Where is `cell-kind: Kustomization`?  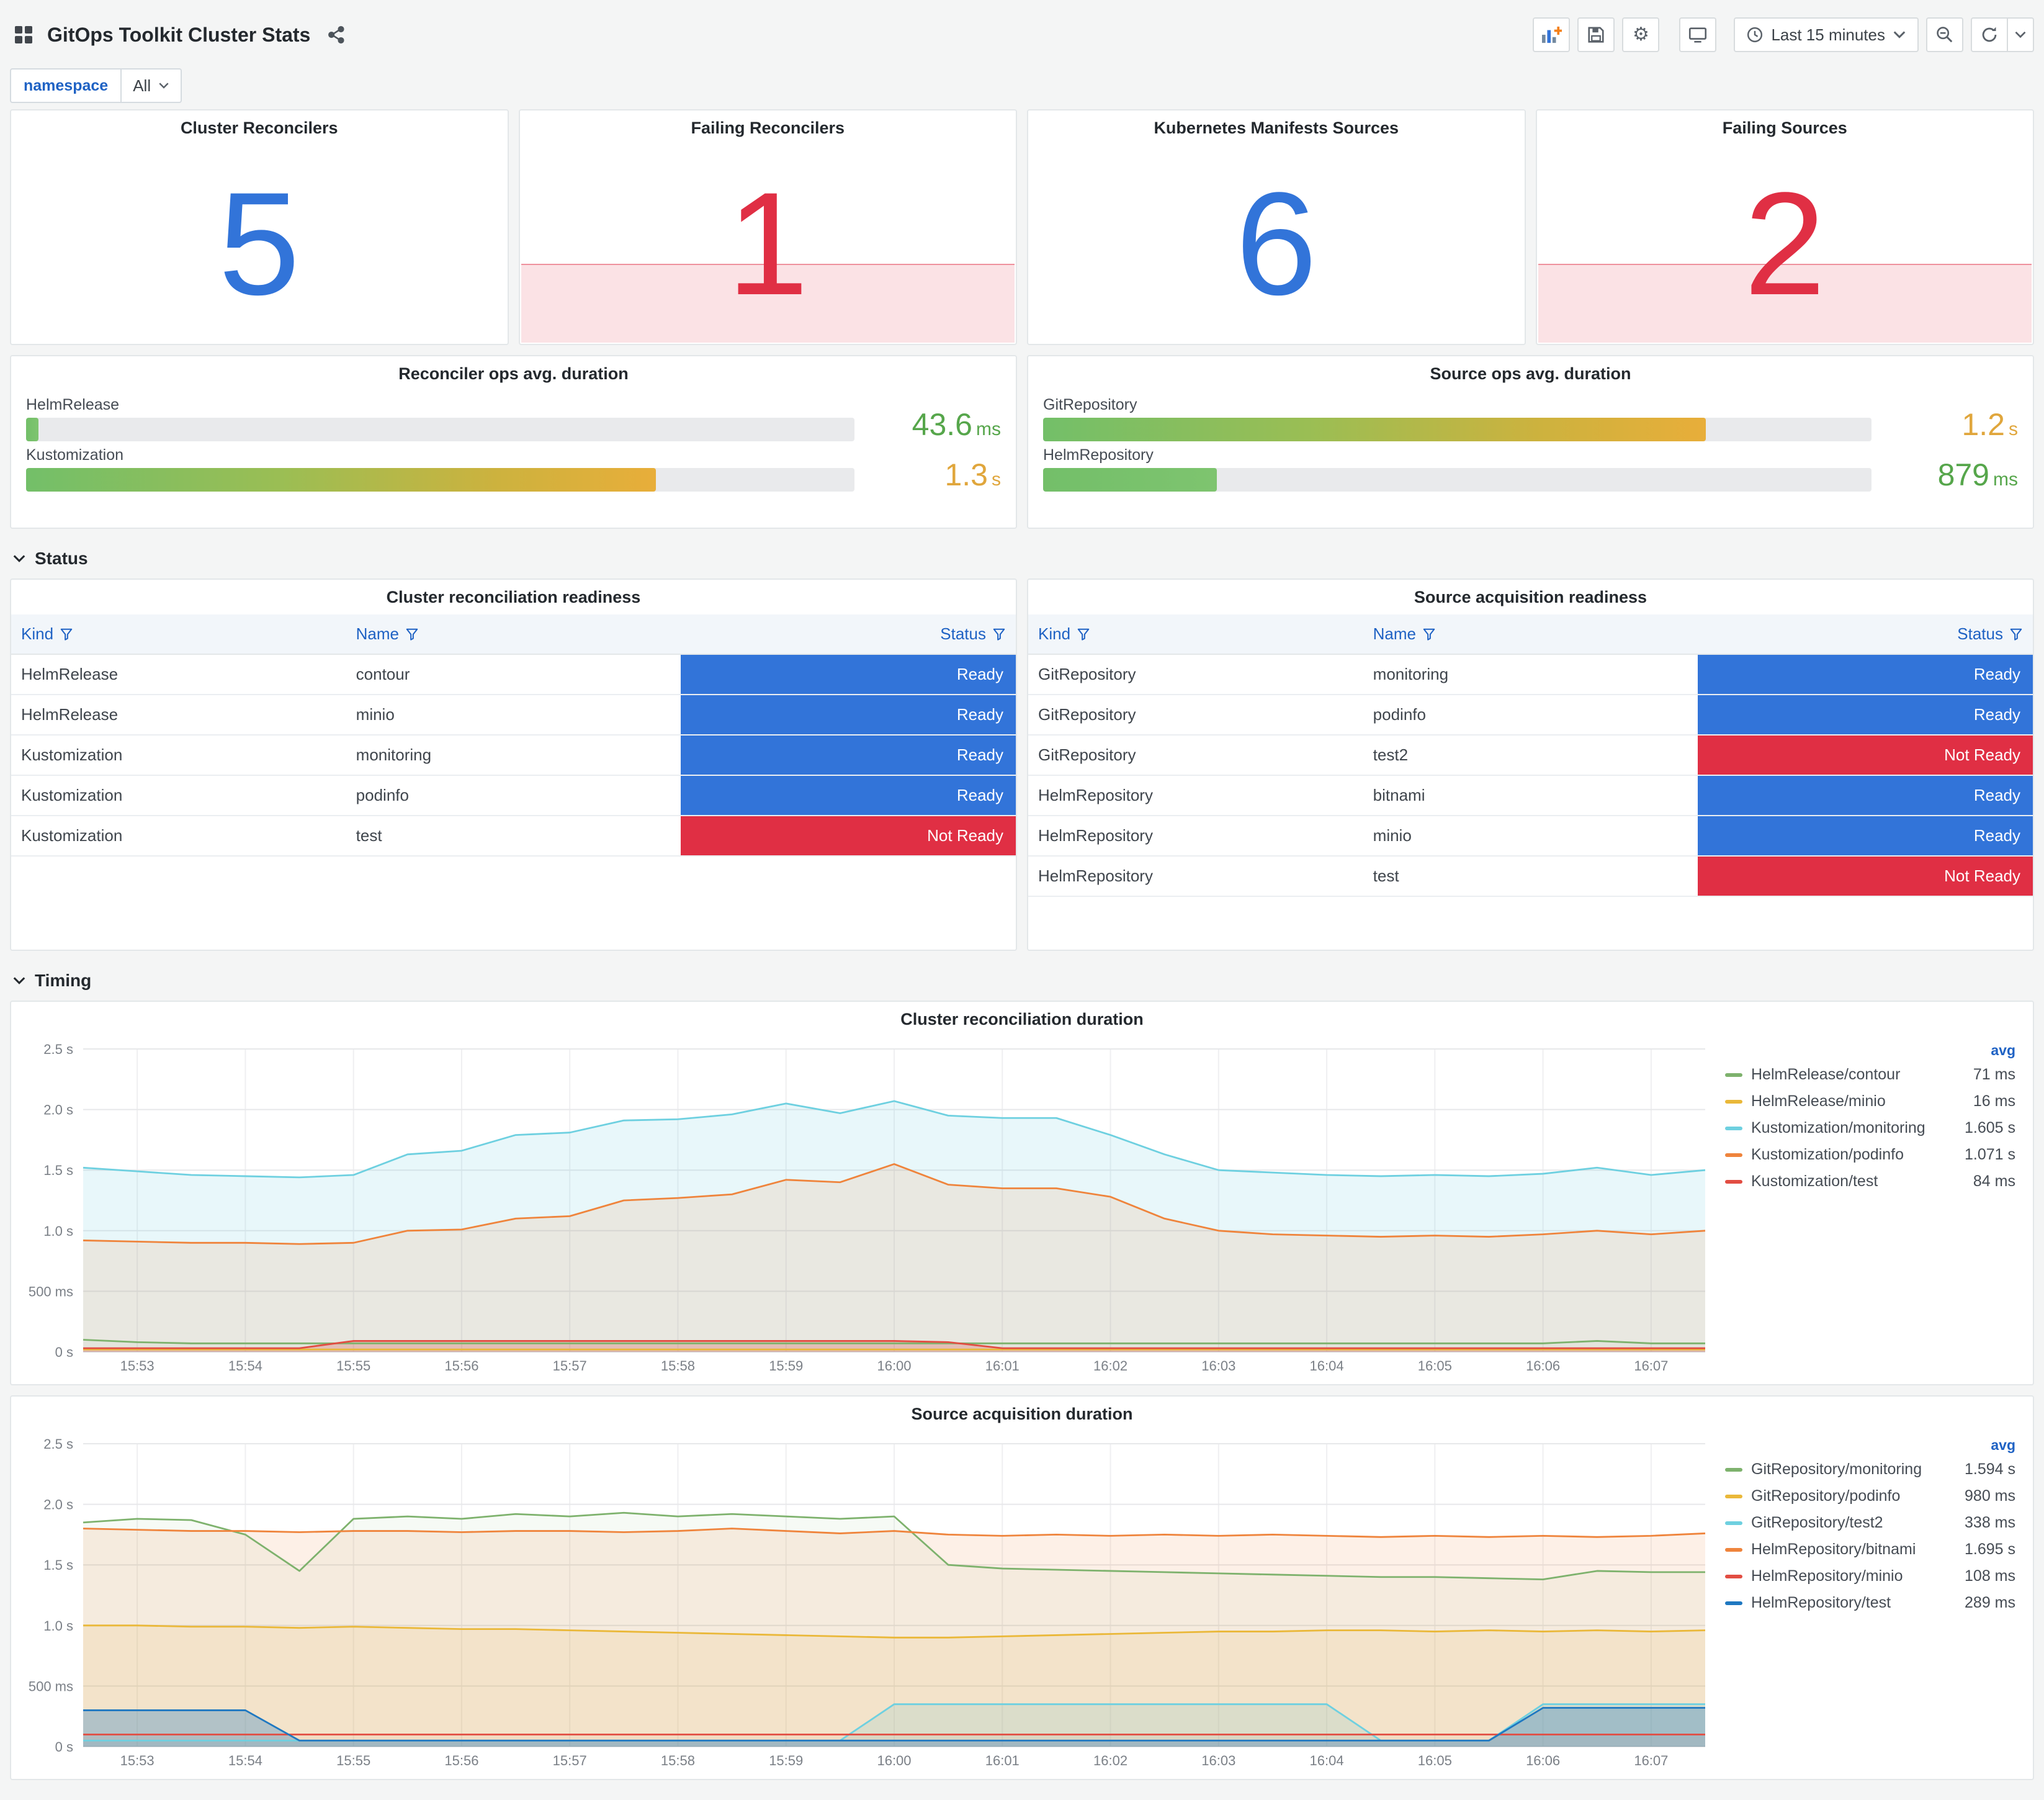 cell-kind: Kustomization is located at coordinates (178, 756).